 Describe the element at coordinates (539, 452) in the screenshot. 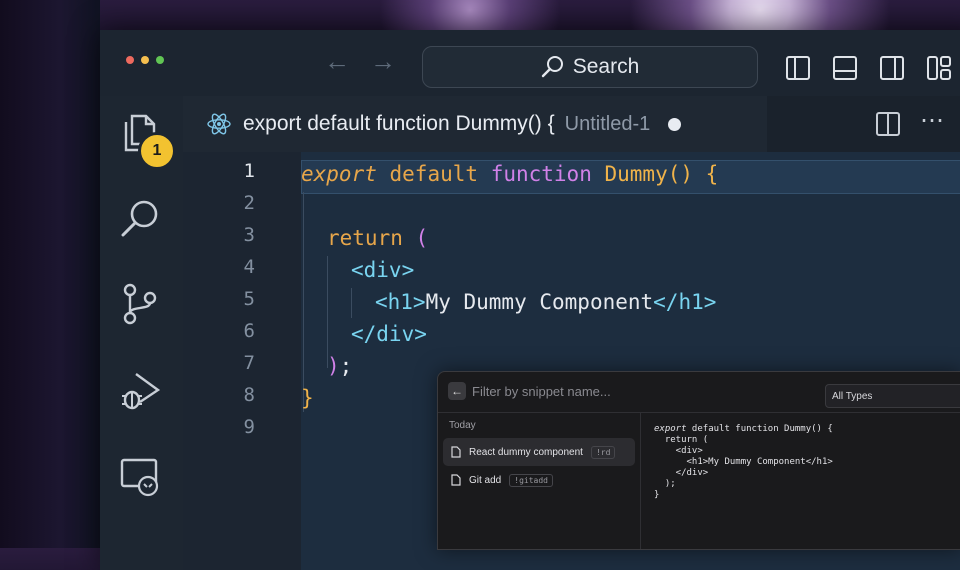

I see `list-item: React dummy component !rd` at that location.